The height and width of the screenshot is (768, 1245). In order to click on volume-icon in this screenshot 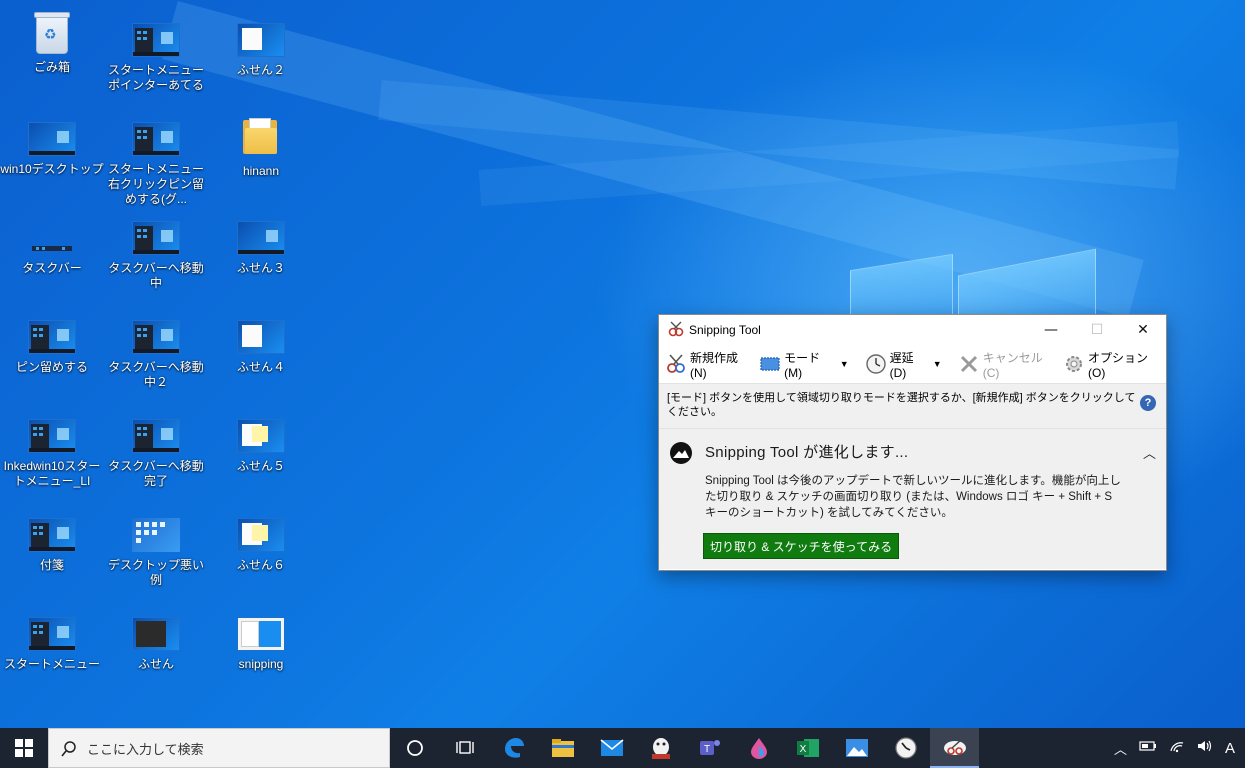, I will do `click(1205, 748)`.